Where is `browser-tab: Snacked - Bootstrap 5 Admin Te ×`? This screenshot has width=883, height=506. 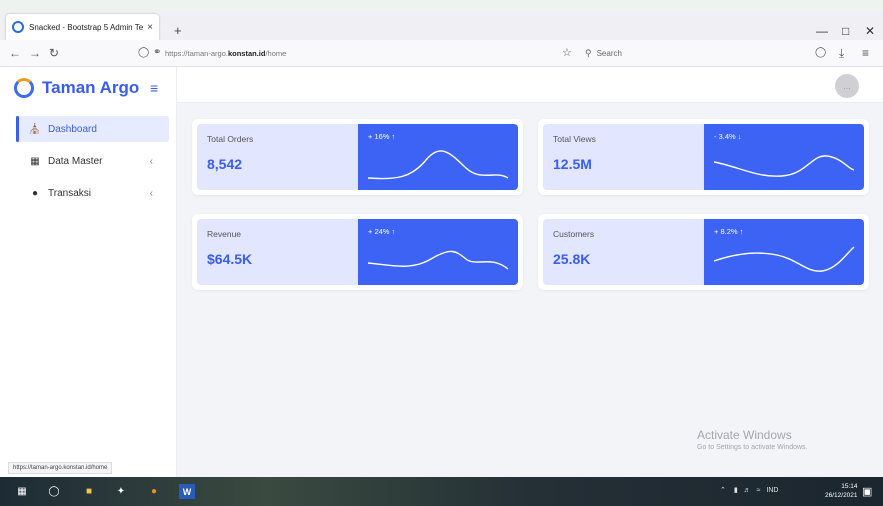 browser-tab: Snacked - Bootstrap 5 Admin Te × is located at coordinates (82, 27).